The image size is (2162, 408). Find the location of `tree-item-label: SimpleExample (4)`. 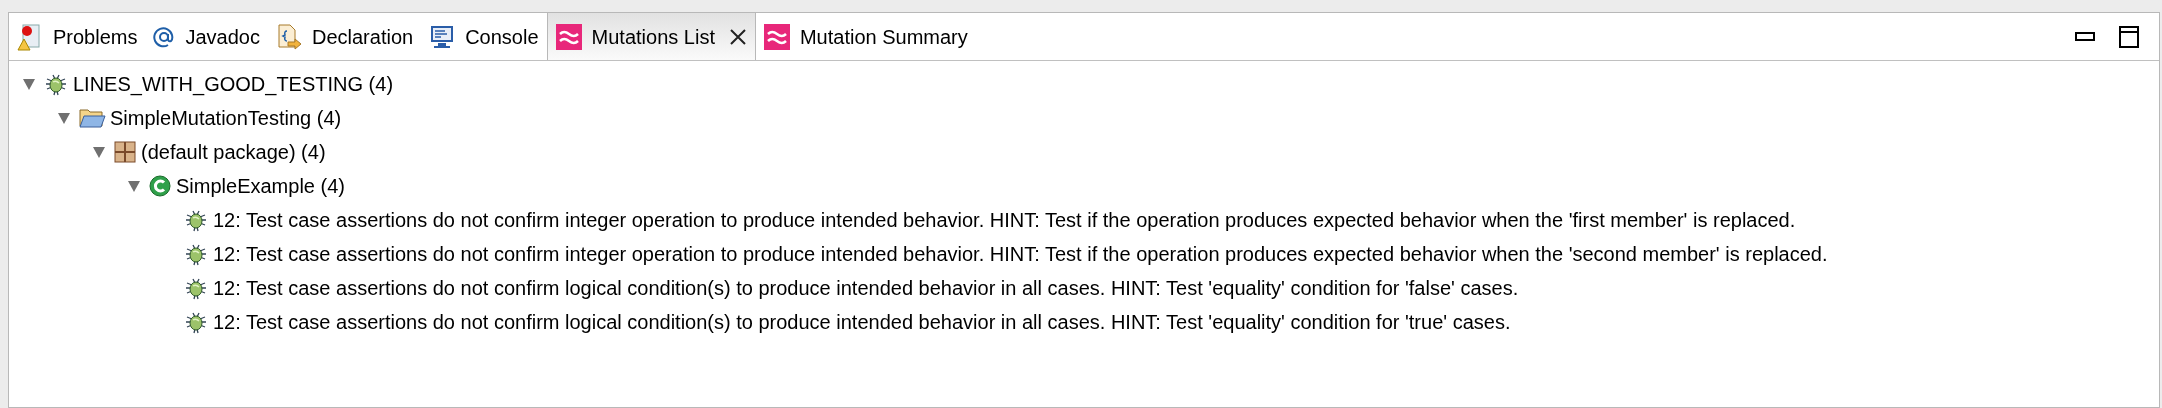

tree-item-label: SimpleExample (4) is located at coordinates (260, 186).